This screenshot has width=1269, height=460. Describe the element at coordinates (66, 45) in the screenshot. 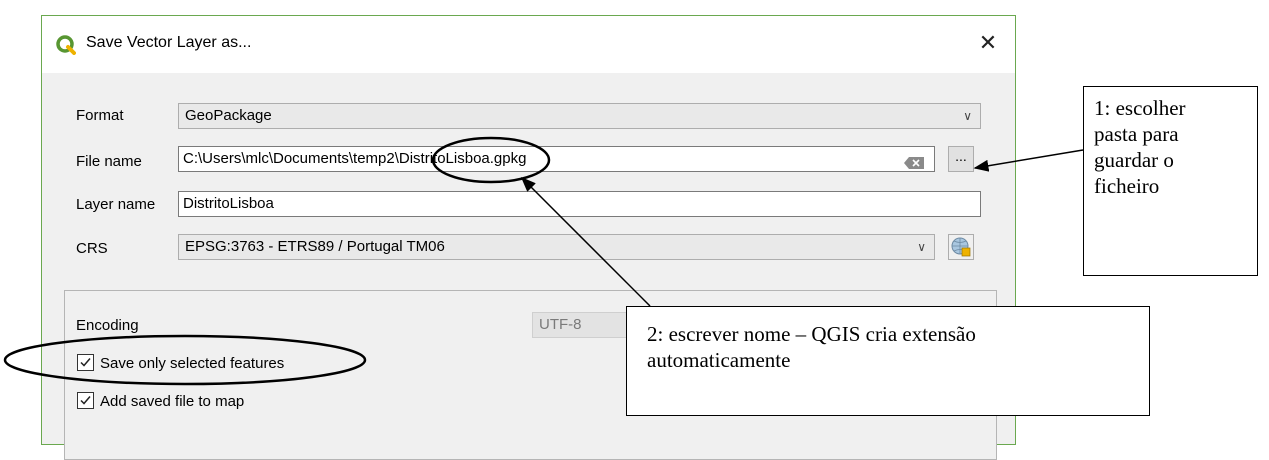

I see `qgis-logo-icon` at that location.